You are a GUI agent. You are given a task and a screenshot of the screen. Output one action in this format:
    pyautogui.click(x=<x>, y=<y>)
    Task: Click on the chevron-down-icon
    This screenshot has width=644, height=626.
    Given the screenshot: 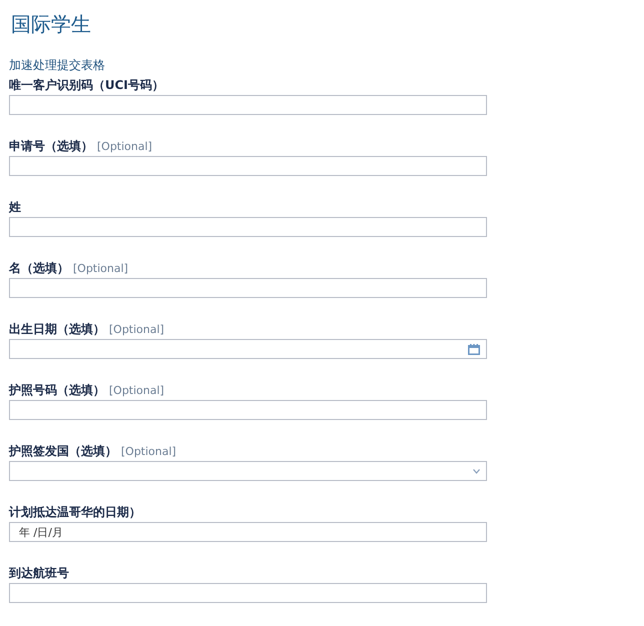 What is the action you would take?
    pyautogui.click(x=476, y=471)
    